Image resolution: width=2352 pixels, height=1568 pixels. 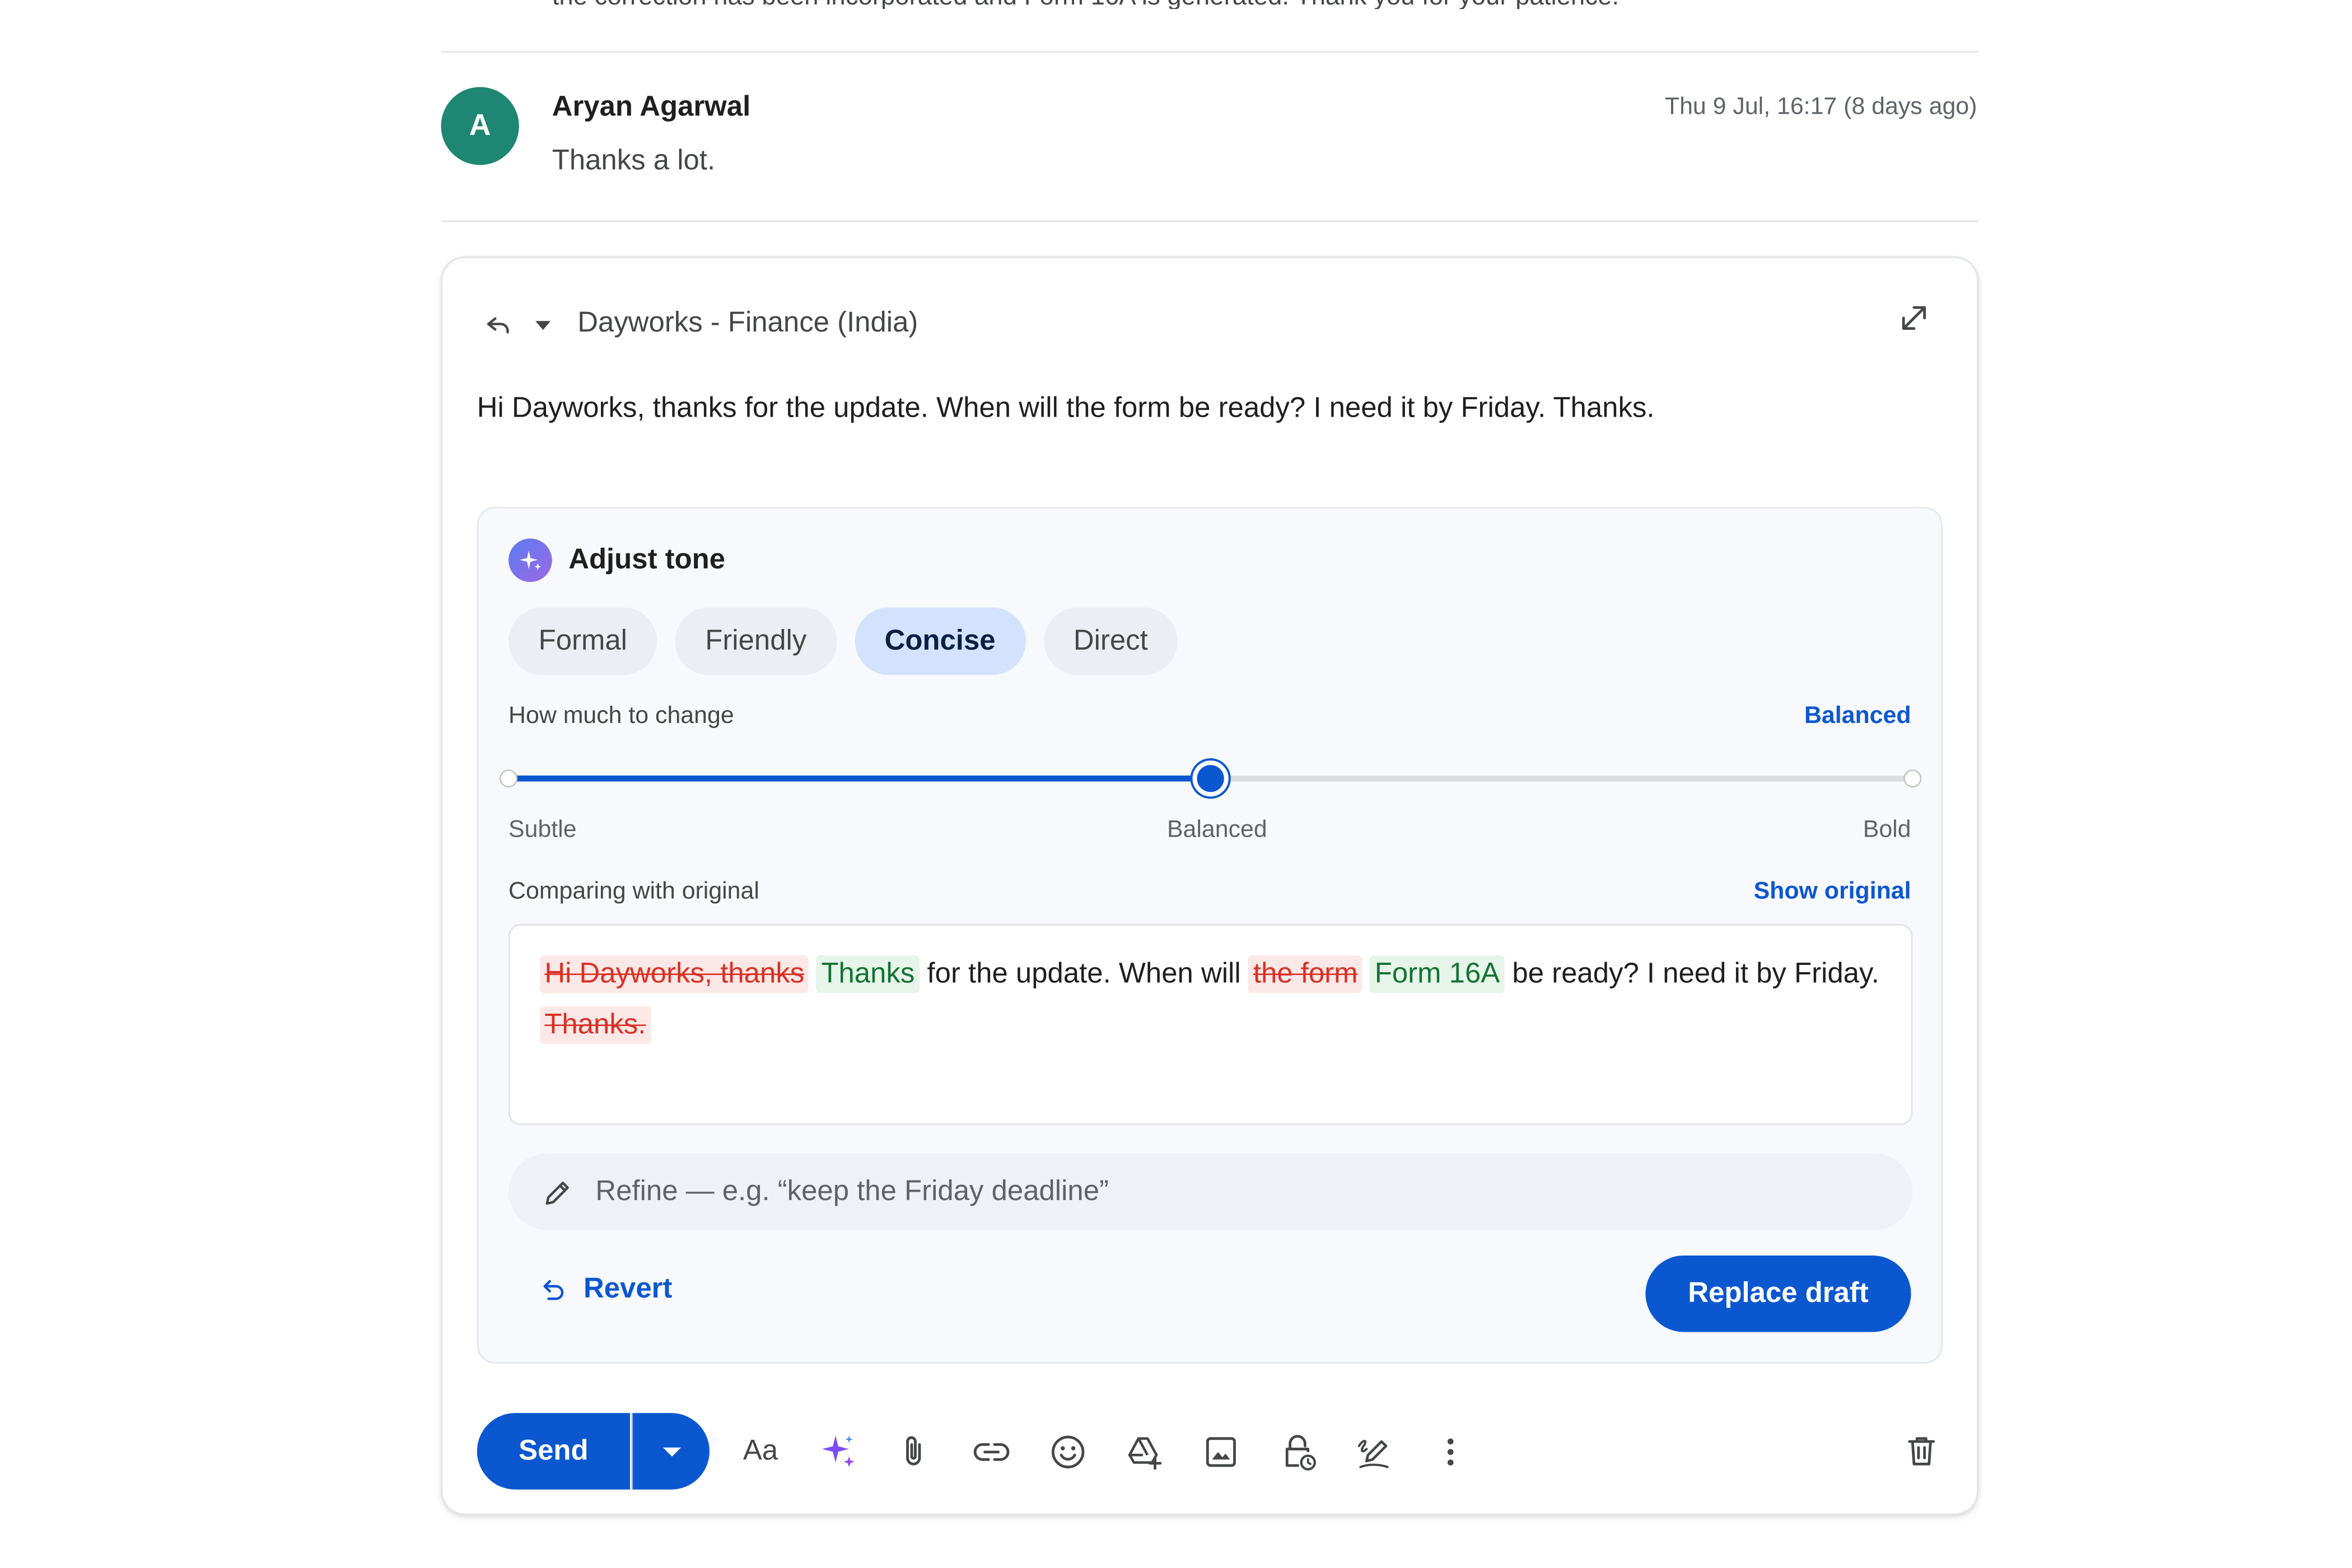 What do you see at coordinates (761, 1452) in the screenshot?
I see `formatting-options-button: Aa` at bounding box center [761, 1452].